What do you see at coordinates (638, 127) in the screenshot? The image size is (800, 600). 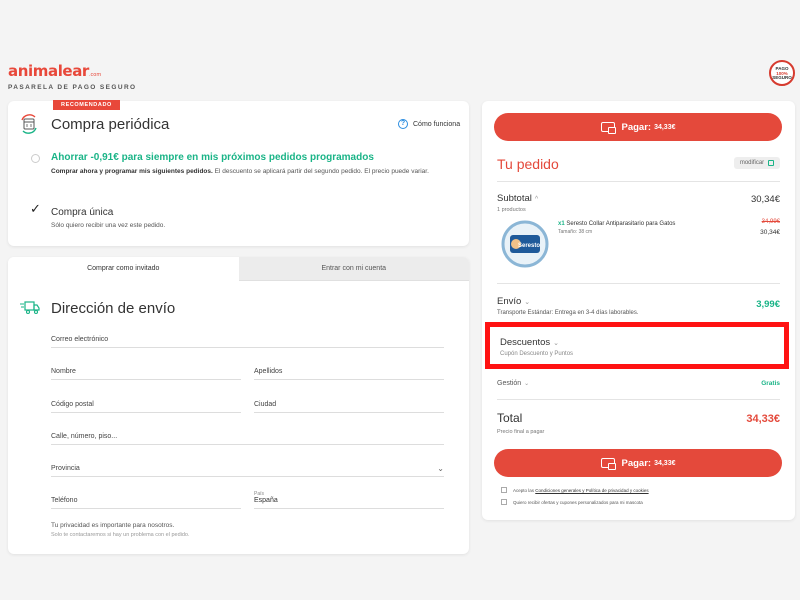 I see `pay-button-top: Pagar: 34,33€` at bounding box center [638, 127].